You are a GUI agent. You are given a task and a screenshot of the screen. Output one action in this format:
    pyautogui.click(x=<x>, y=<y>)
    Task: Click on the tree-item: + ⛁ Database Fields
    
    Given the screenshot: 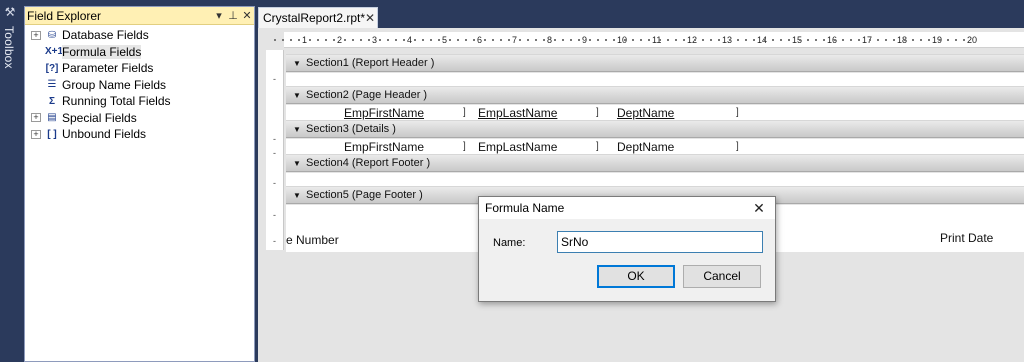 What is the action you would take?
    pyautogui.click(x=139, y=35)
    